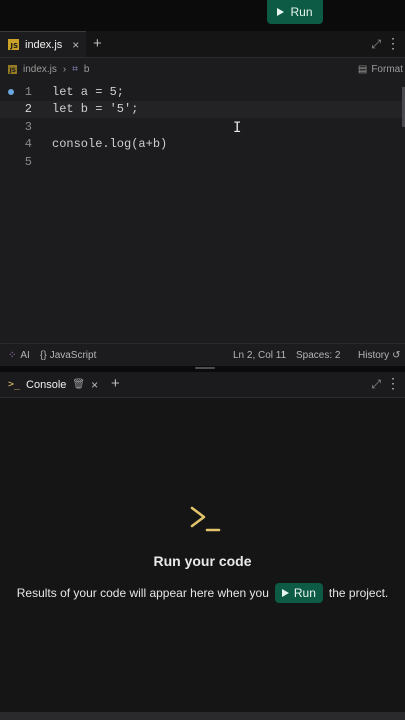  What do you see at coordinates (318, 355) in the screenshot?
I see `indent-setting: Spaces: 2` at bounding box center [318, 355].